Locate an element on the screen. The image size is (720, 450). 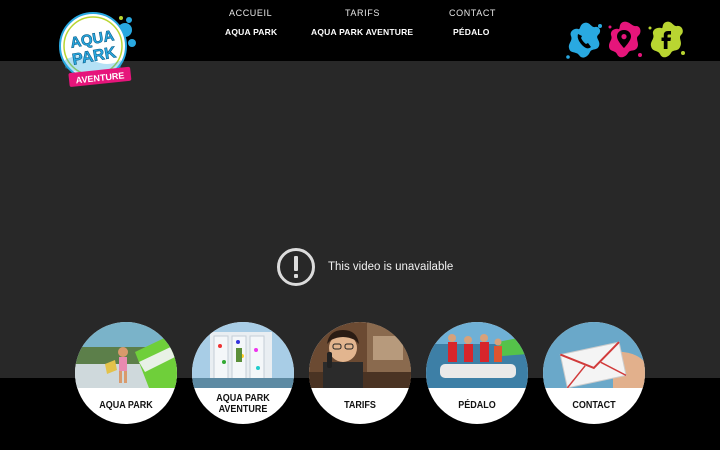
circle-link-contact: CONTACT is located at coordinates (594, 373).